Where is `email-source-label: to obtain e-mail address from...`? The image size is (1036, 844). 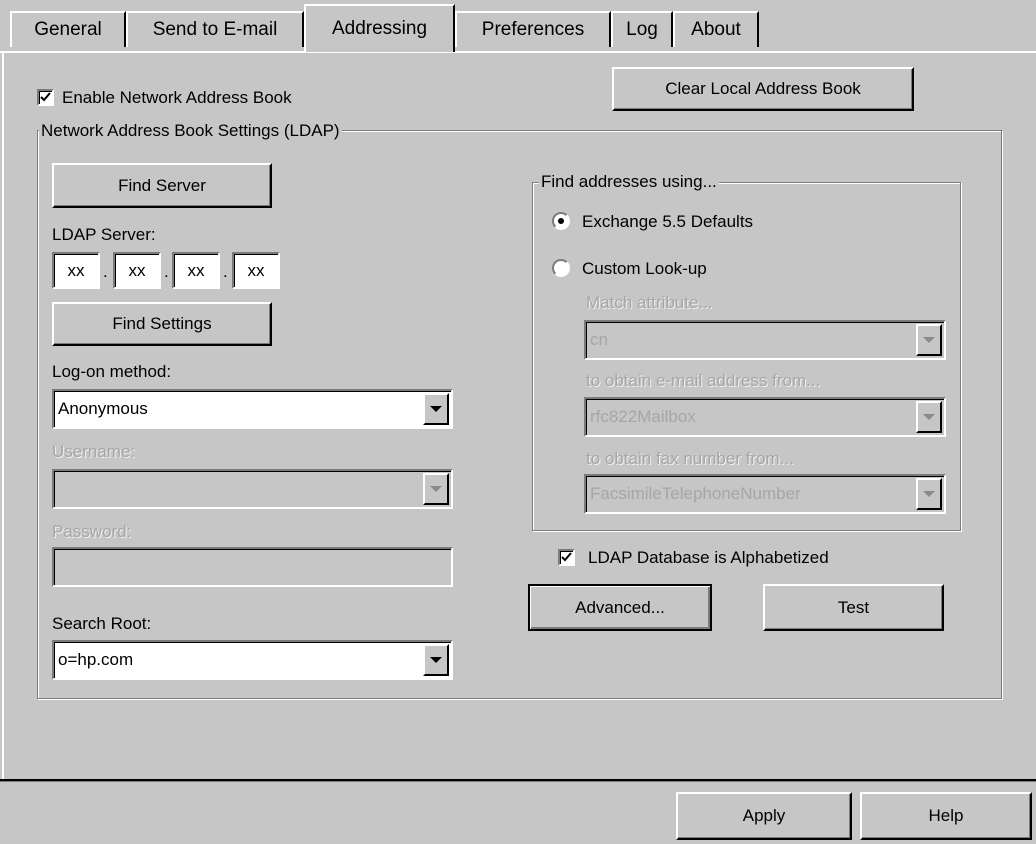 email-source-label: to obtain e-mail address from... is located at coordinates (703, 380).